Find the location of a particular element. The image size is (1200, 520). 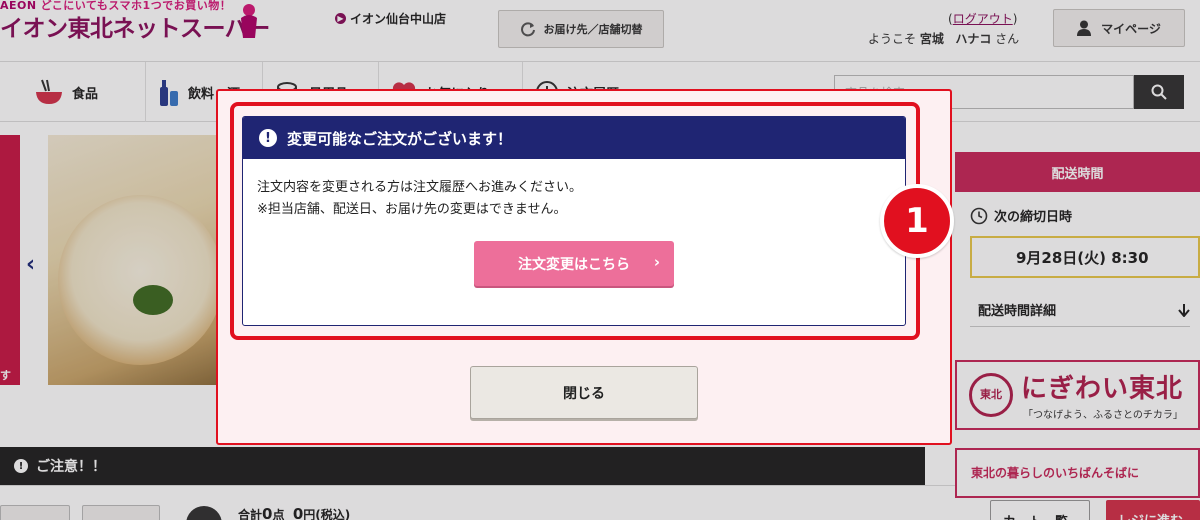

step-number-badge: 1 is located at coordinates (917, 221).